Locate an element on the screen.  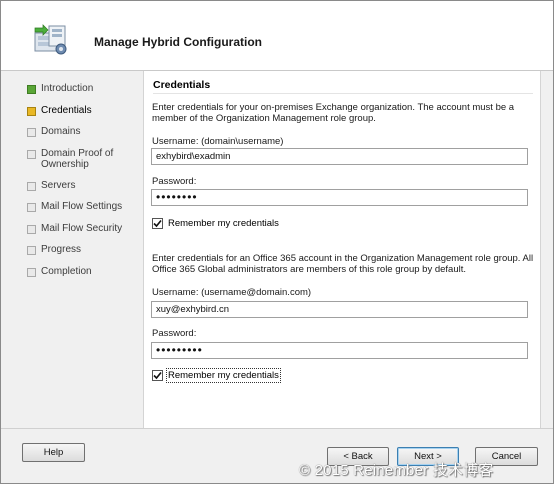
nav-step-label: Domain Proof of Ownership is located at coordinates (77, 158).